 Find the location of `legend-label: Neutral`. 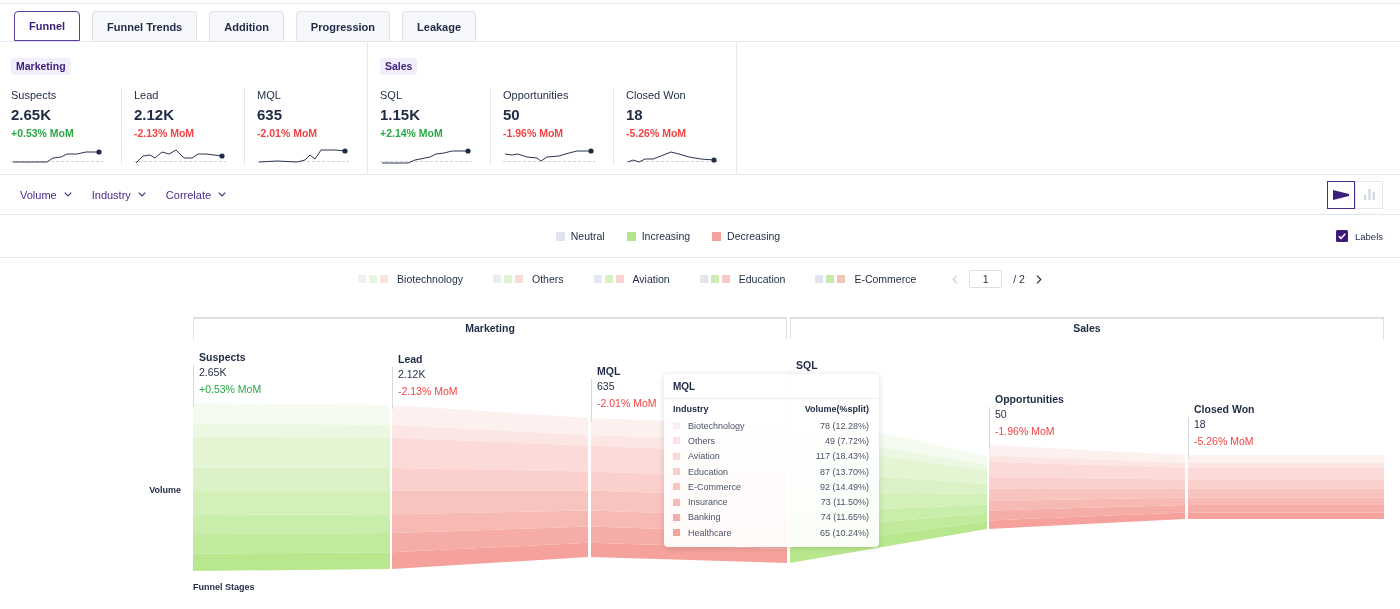

legend-label: Neutral is located at coordinates (587, 236).